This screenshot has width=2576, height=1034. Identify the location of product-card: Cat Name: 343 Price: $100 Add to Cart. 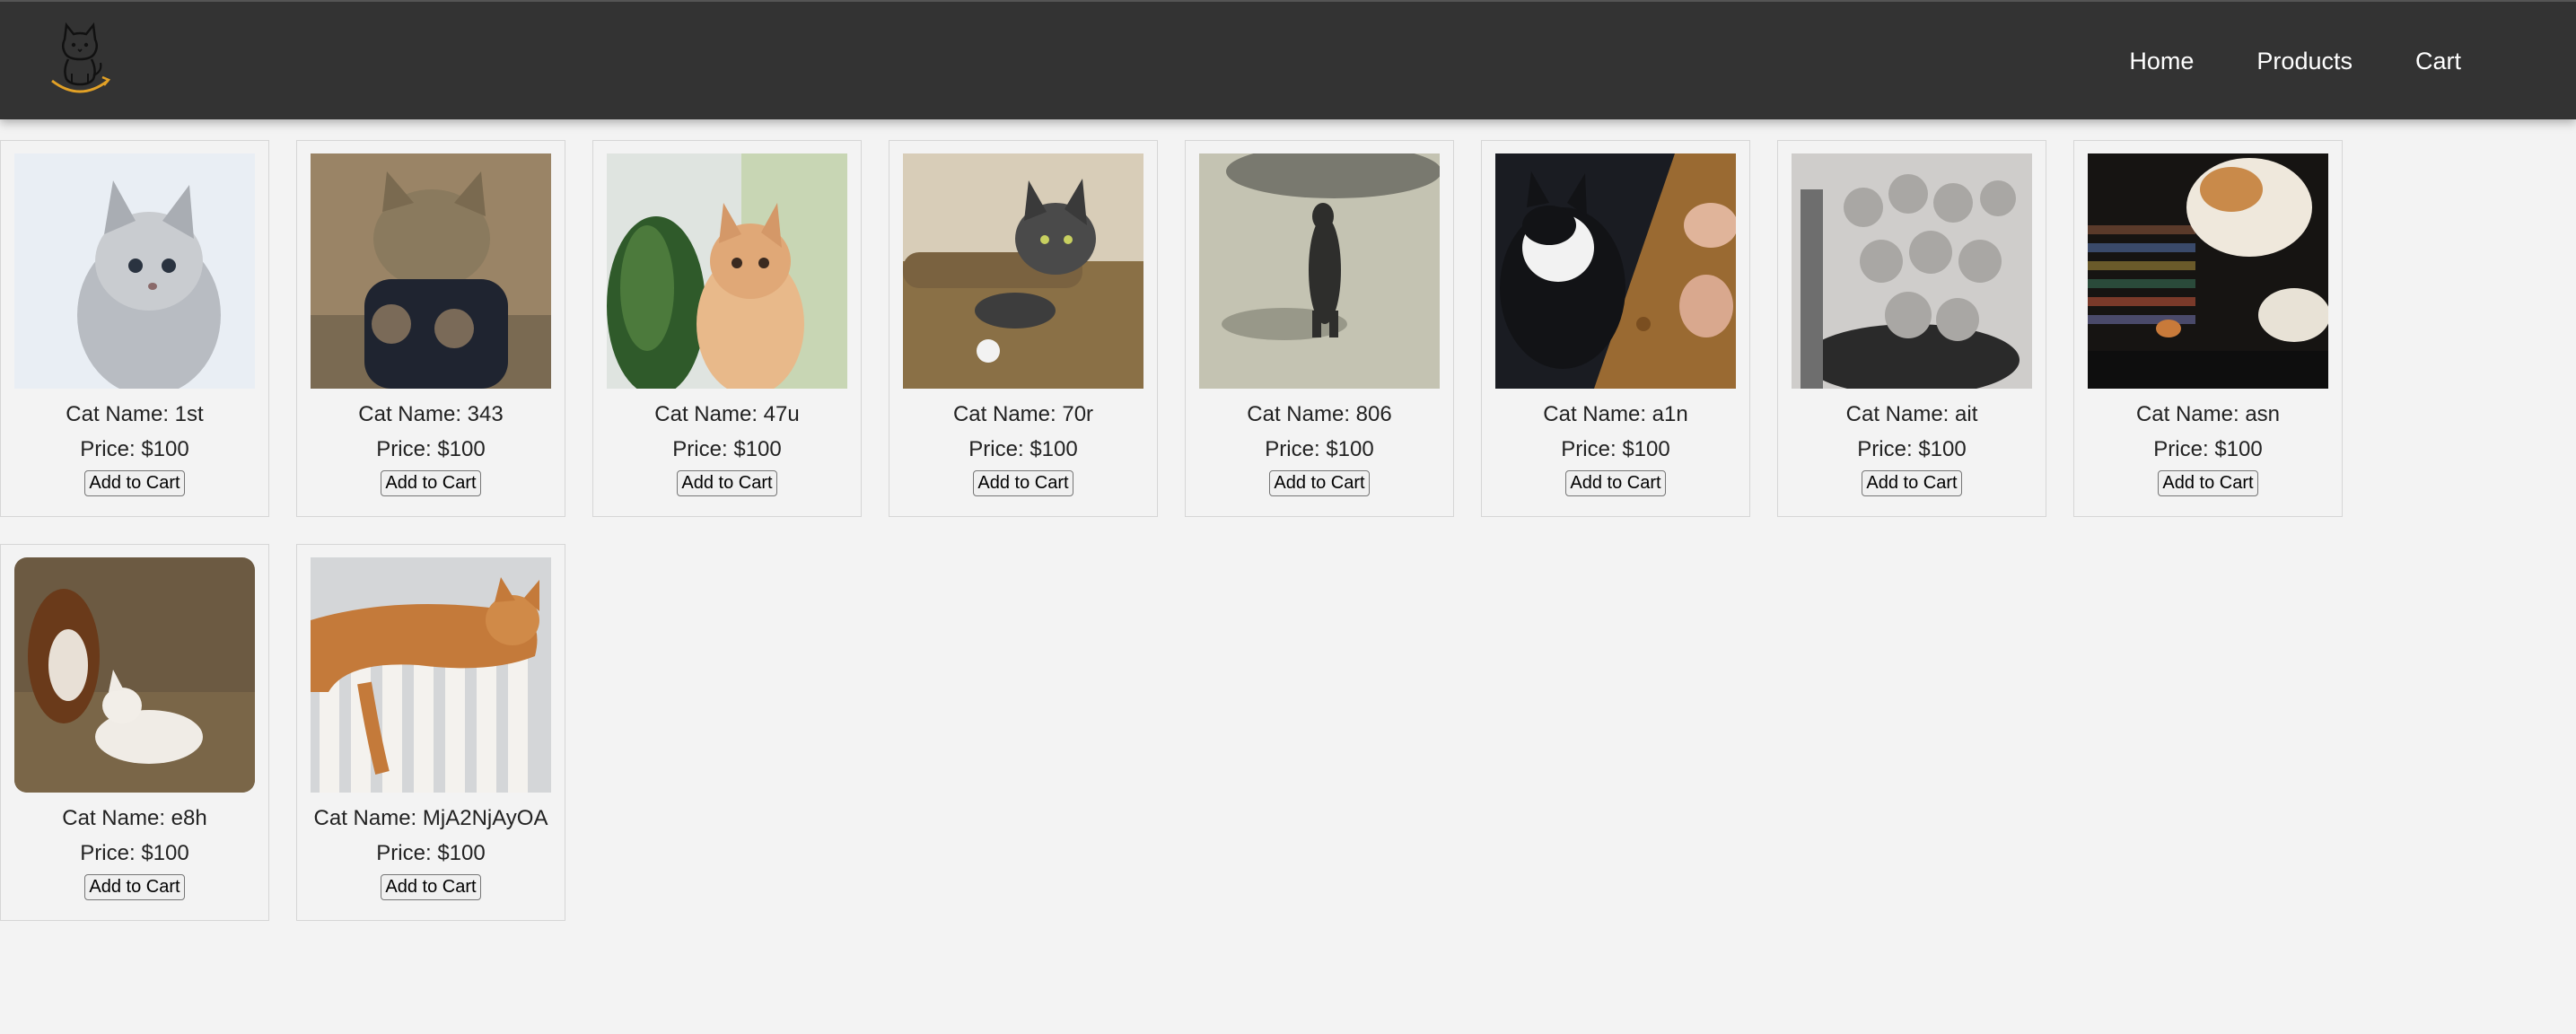
(430, 328).